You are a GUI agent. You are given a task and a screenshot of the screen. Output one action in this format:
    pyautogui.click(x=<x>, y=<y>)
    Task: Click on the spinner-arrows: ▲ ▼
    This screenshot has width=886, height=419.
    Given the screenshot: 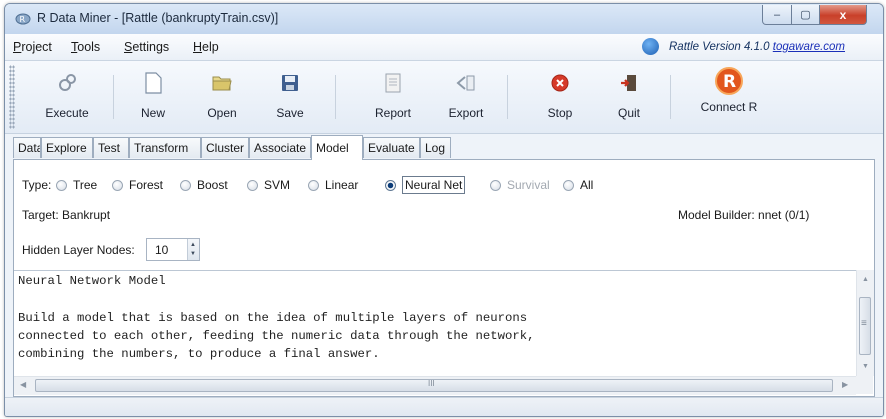 What is the action you would take?
    pyautogui.click(x=193, y=249)
    